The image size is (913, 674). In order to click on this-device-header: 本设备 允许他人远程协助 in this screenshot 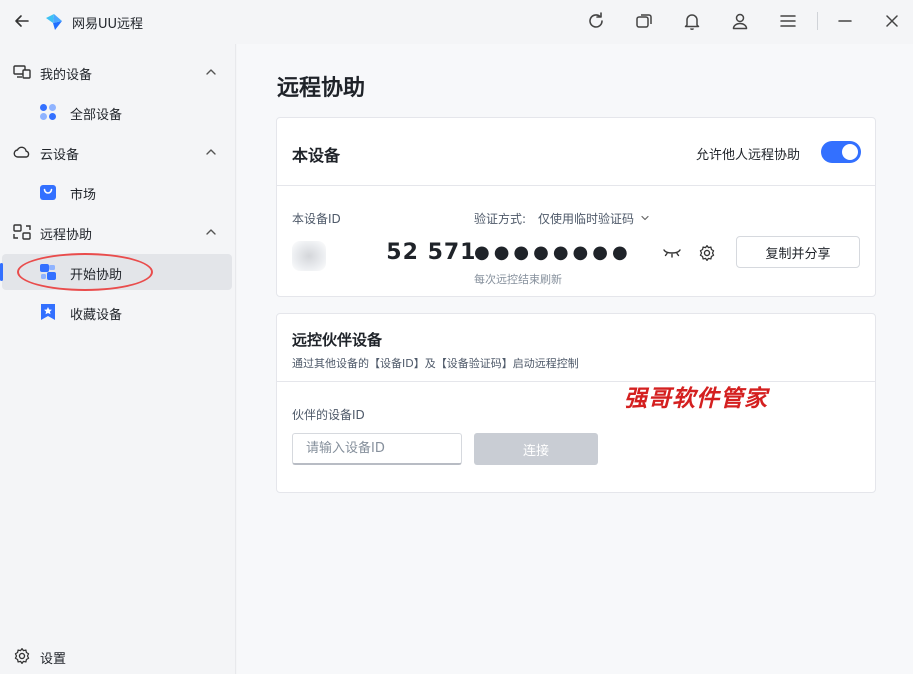, I will do `click(576, 152)`.